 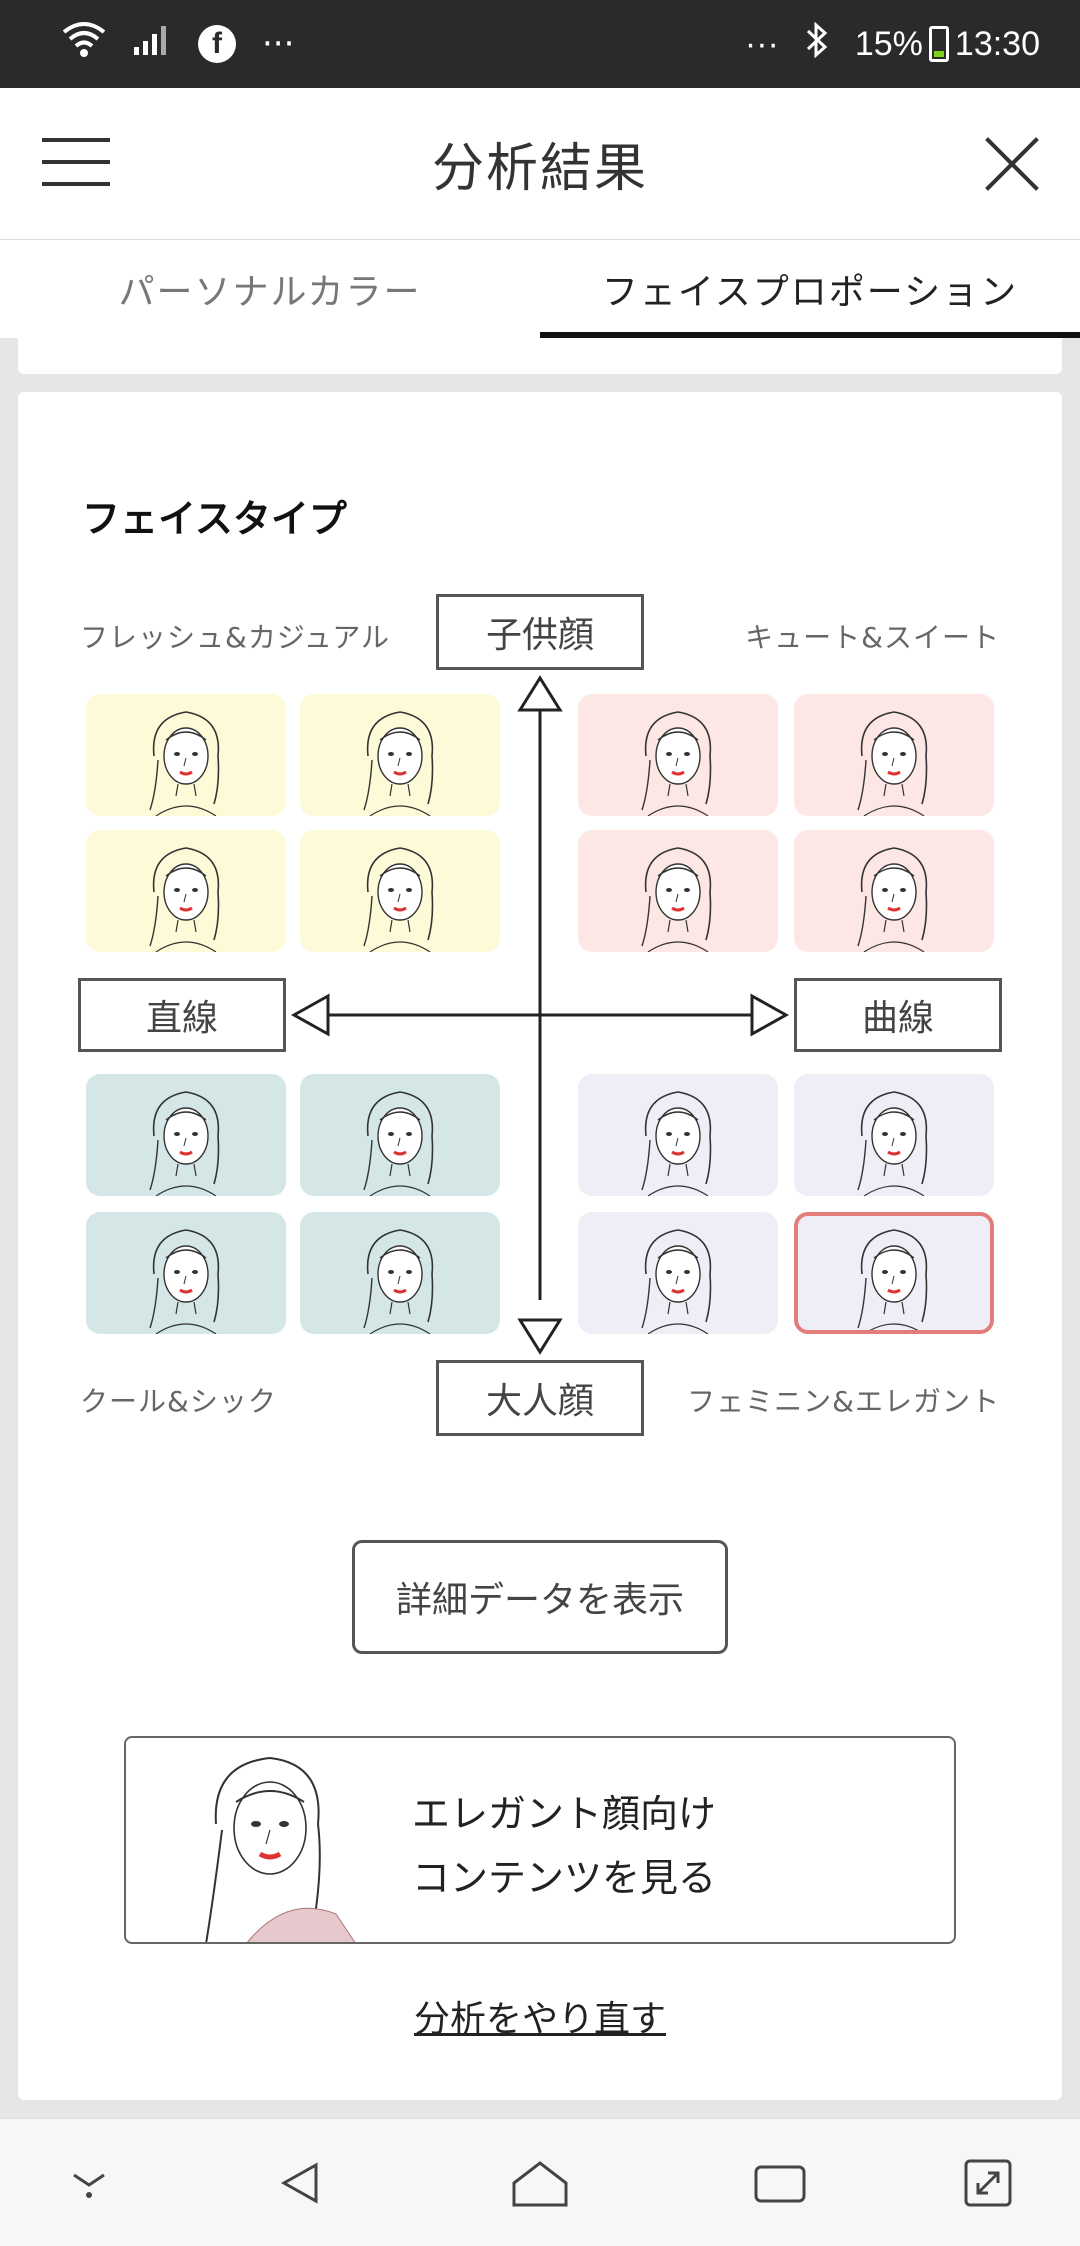 What do you see at coordinates (780, 2183) in the screenshot?
I see `recent-apps-icon` at bounding box center [780, 2183].